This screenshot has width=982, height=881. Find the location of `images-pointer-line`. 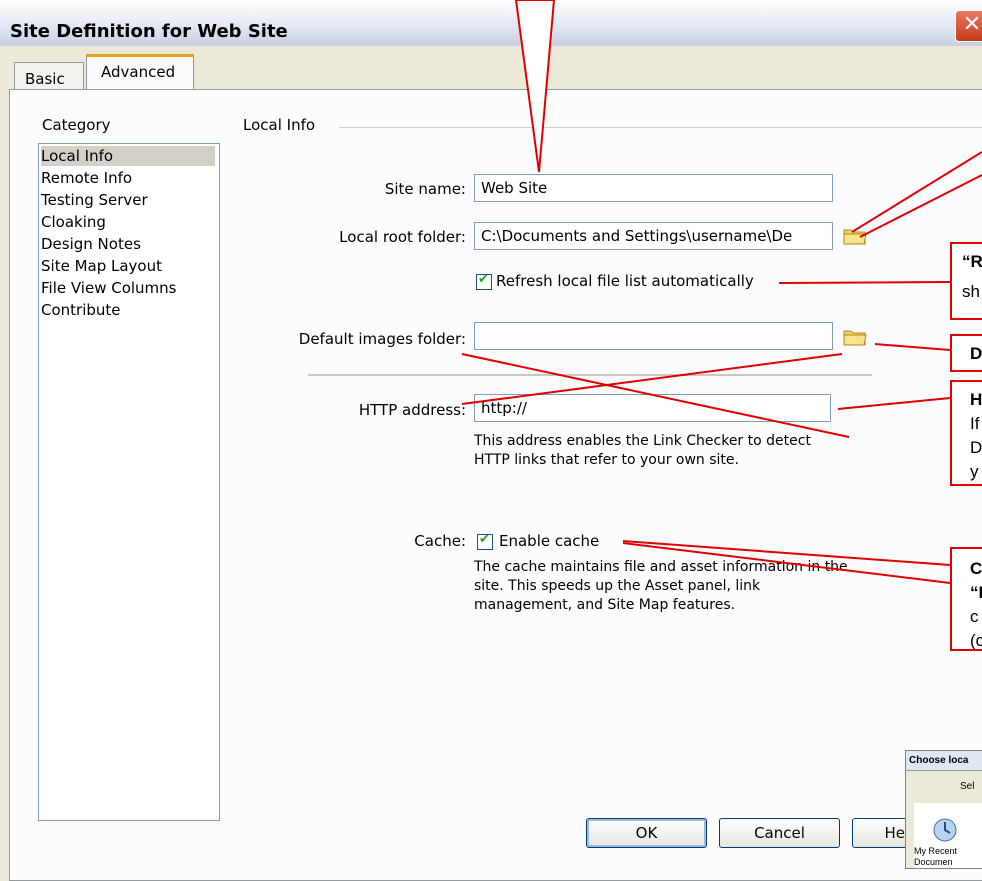

images-pointer-line is located at coordinates (912, 347).